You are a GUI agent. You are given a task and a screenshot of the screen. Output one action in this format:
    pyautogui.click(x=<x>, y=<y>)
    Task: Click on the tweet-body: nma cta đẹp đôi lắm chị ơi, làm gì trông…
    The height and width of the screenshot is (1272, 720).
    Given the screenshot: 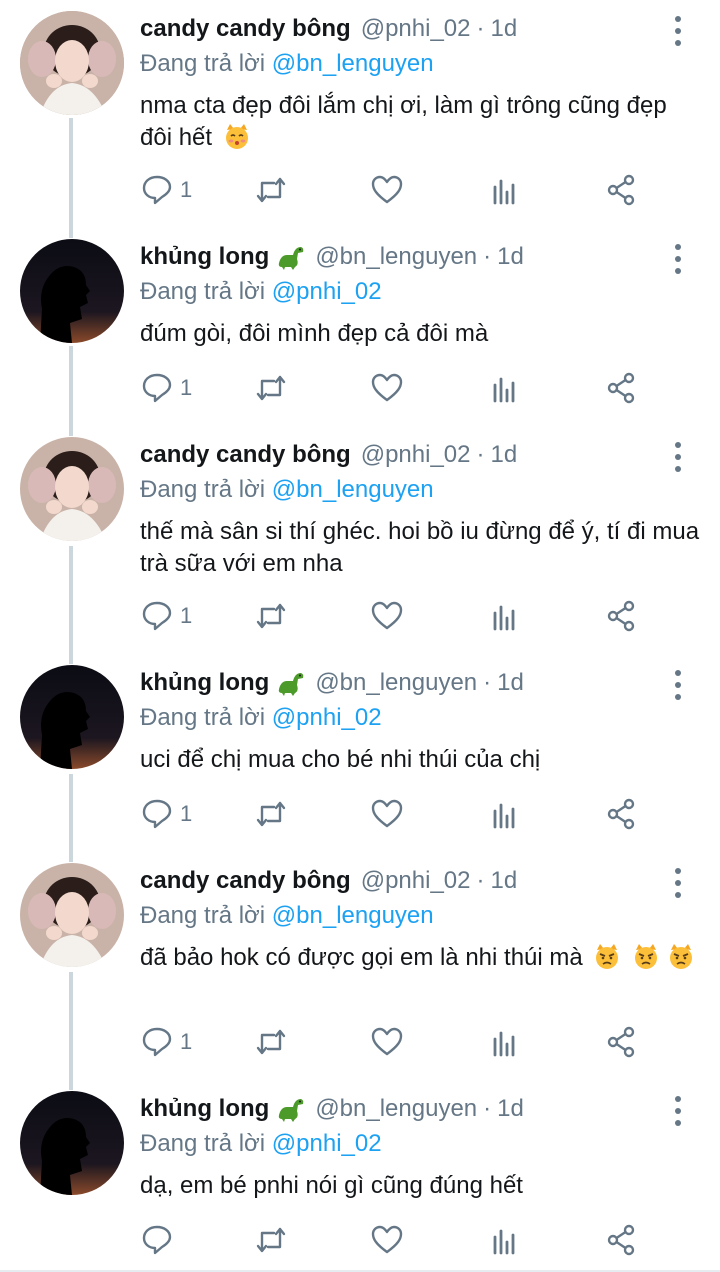 What is the action you would take?
    pyautogui.click(x=403, y=121)
    